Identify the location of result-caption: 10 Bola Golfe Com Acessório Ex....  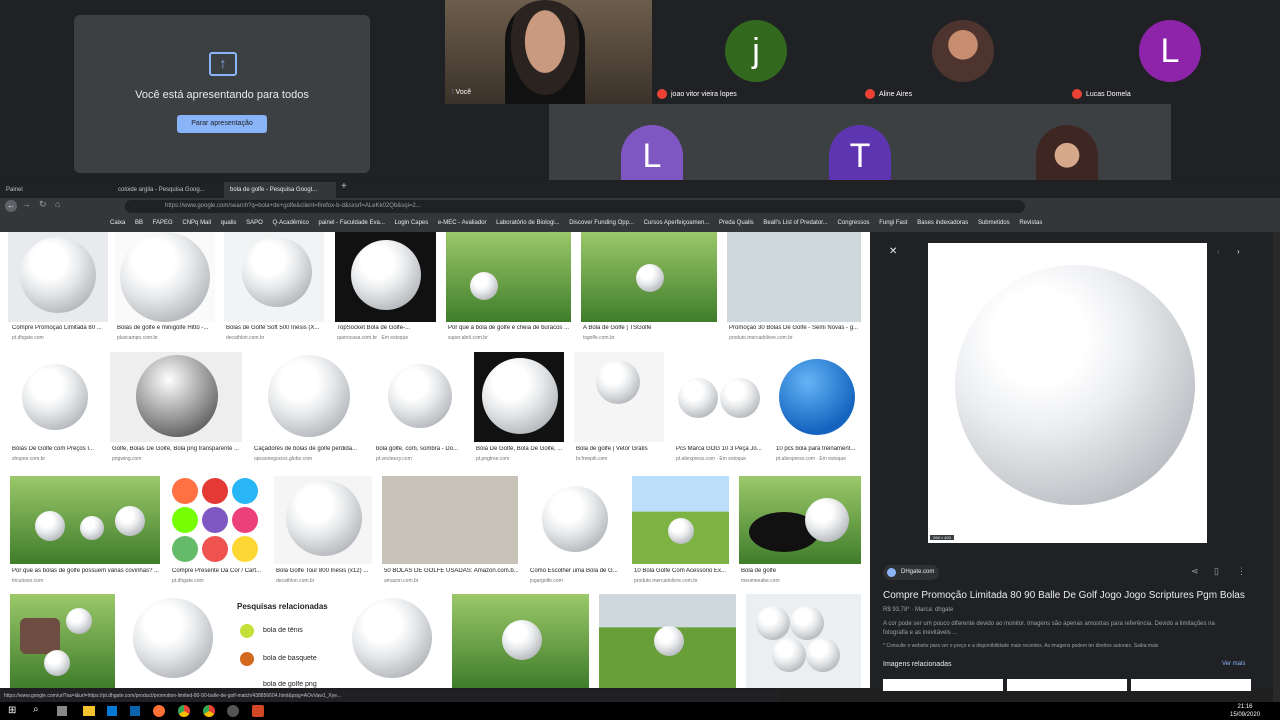
(681, 571).